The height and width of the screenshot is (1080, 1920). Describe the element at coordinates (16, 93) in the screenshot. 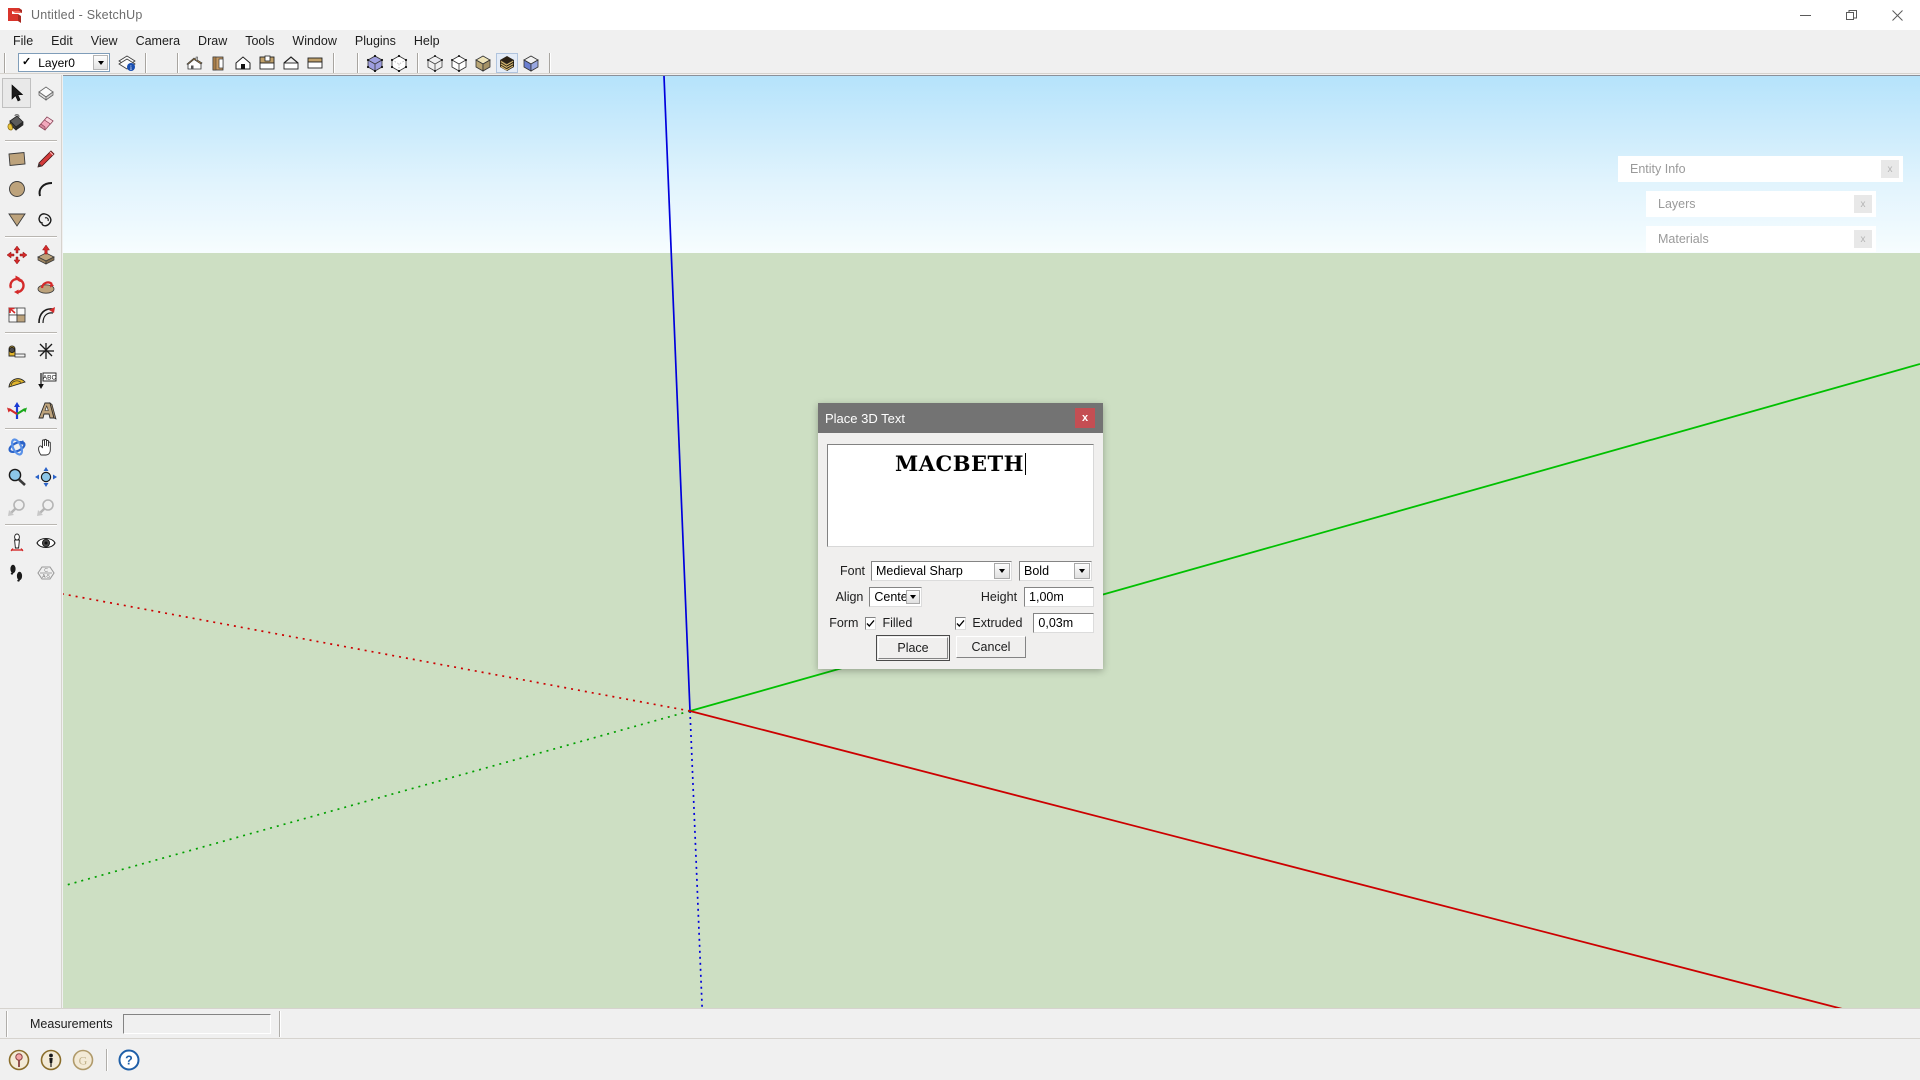

I see `select-tool-icon` at that location.